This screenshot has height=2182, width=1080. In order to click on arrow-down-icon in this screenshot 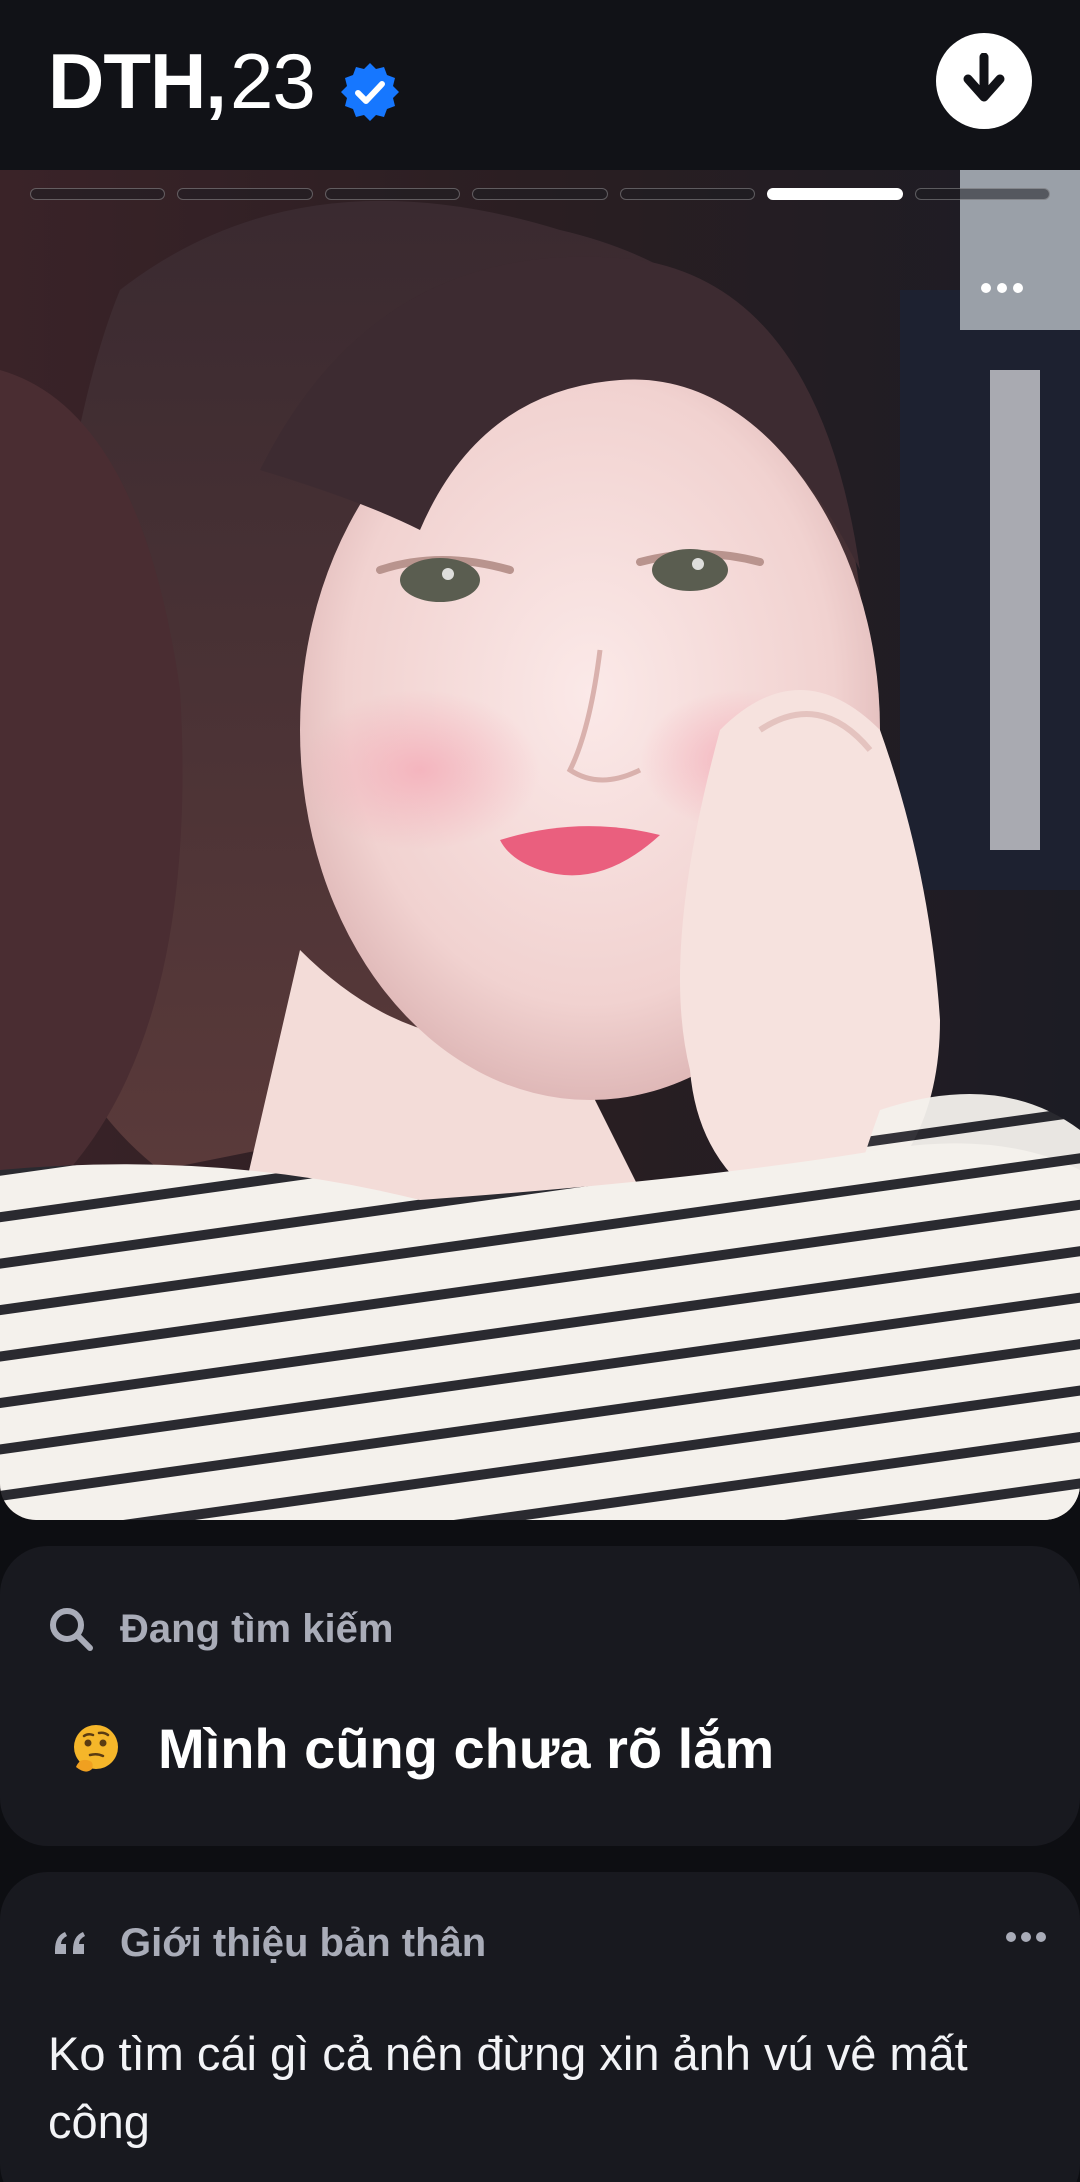, I will do `click(984, 81)`.